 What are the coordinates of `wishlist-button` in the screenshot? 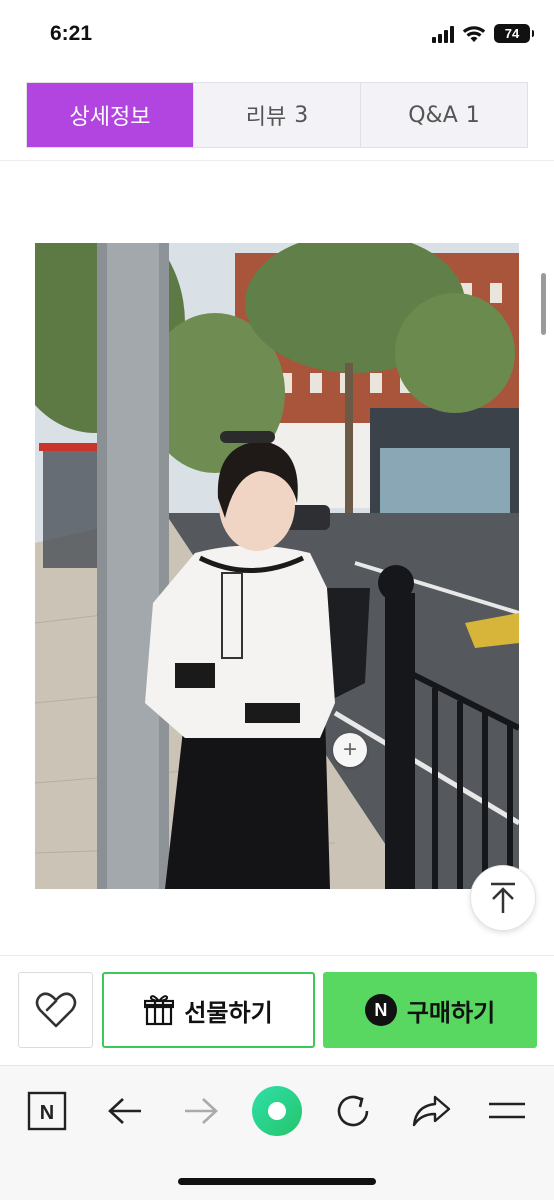 It's located at (55, 1010).